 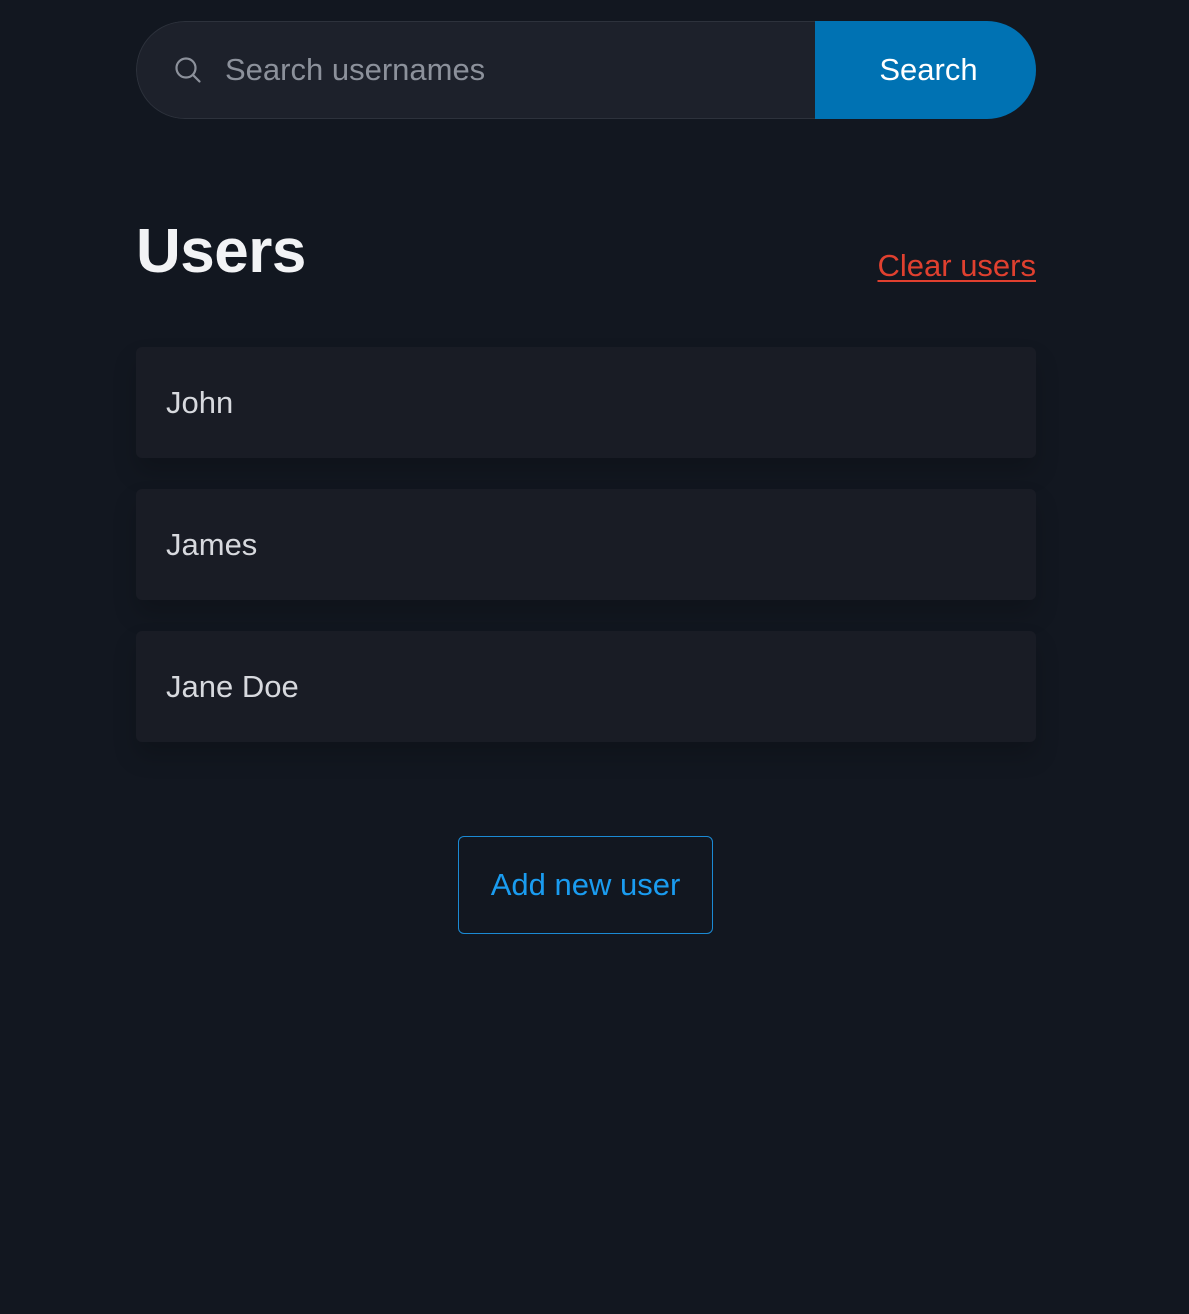 What do you see at coordinates (188, 70) in the screenshot?
I see `search-icon` at bounding box center [188, 70].